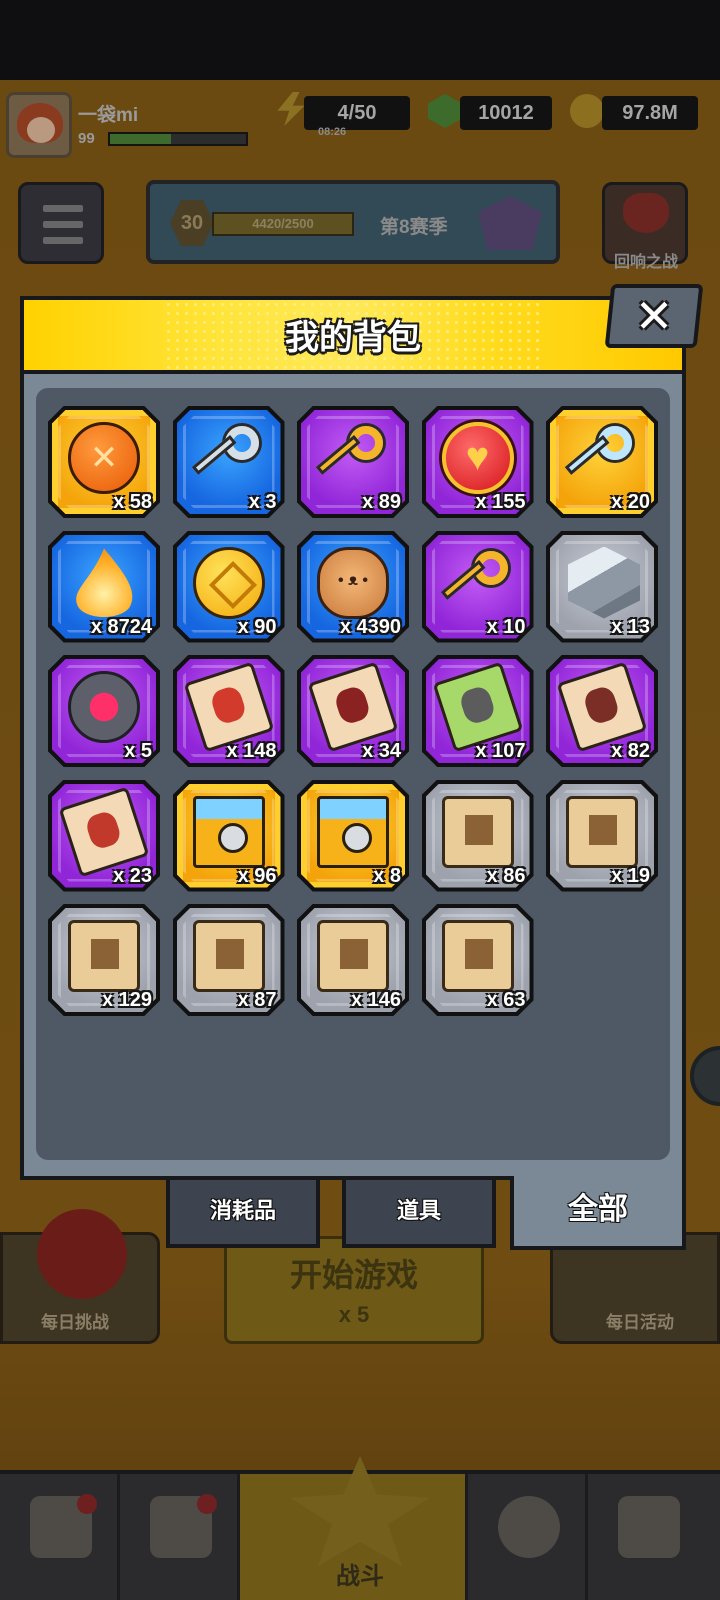 This screenshot has width=720, height=1600. Describe the element at coordinates (228, 835) in the screenshot. I see `bag-item-tile: x 96` at that location.